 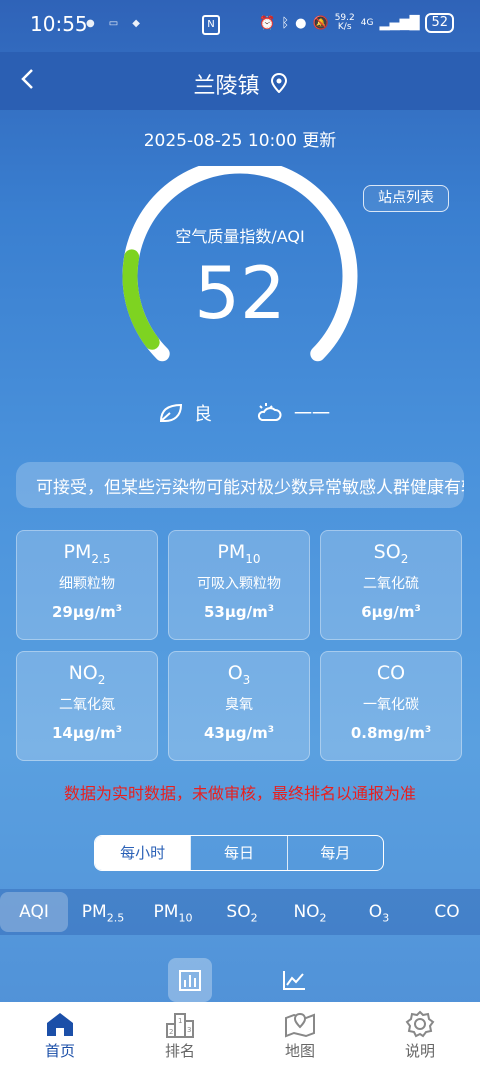 I want to click on card-pm25: PM2.5 细颗粒物 29μg/m3, so click(x=87, y=585).